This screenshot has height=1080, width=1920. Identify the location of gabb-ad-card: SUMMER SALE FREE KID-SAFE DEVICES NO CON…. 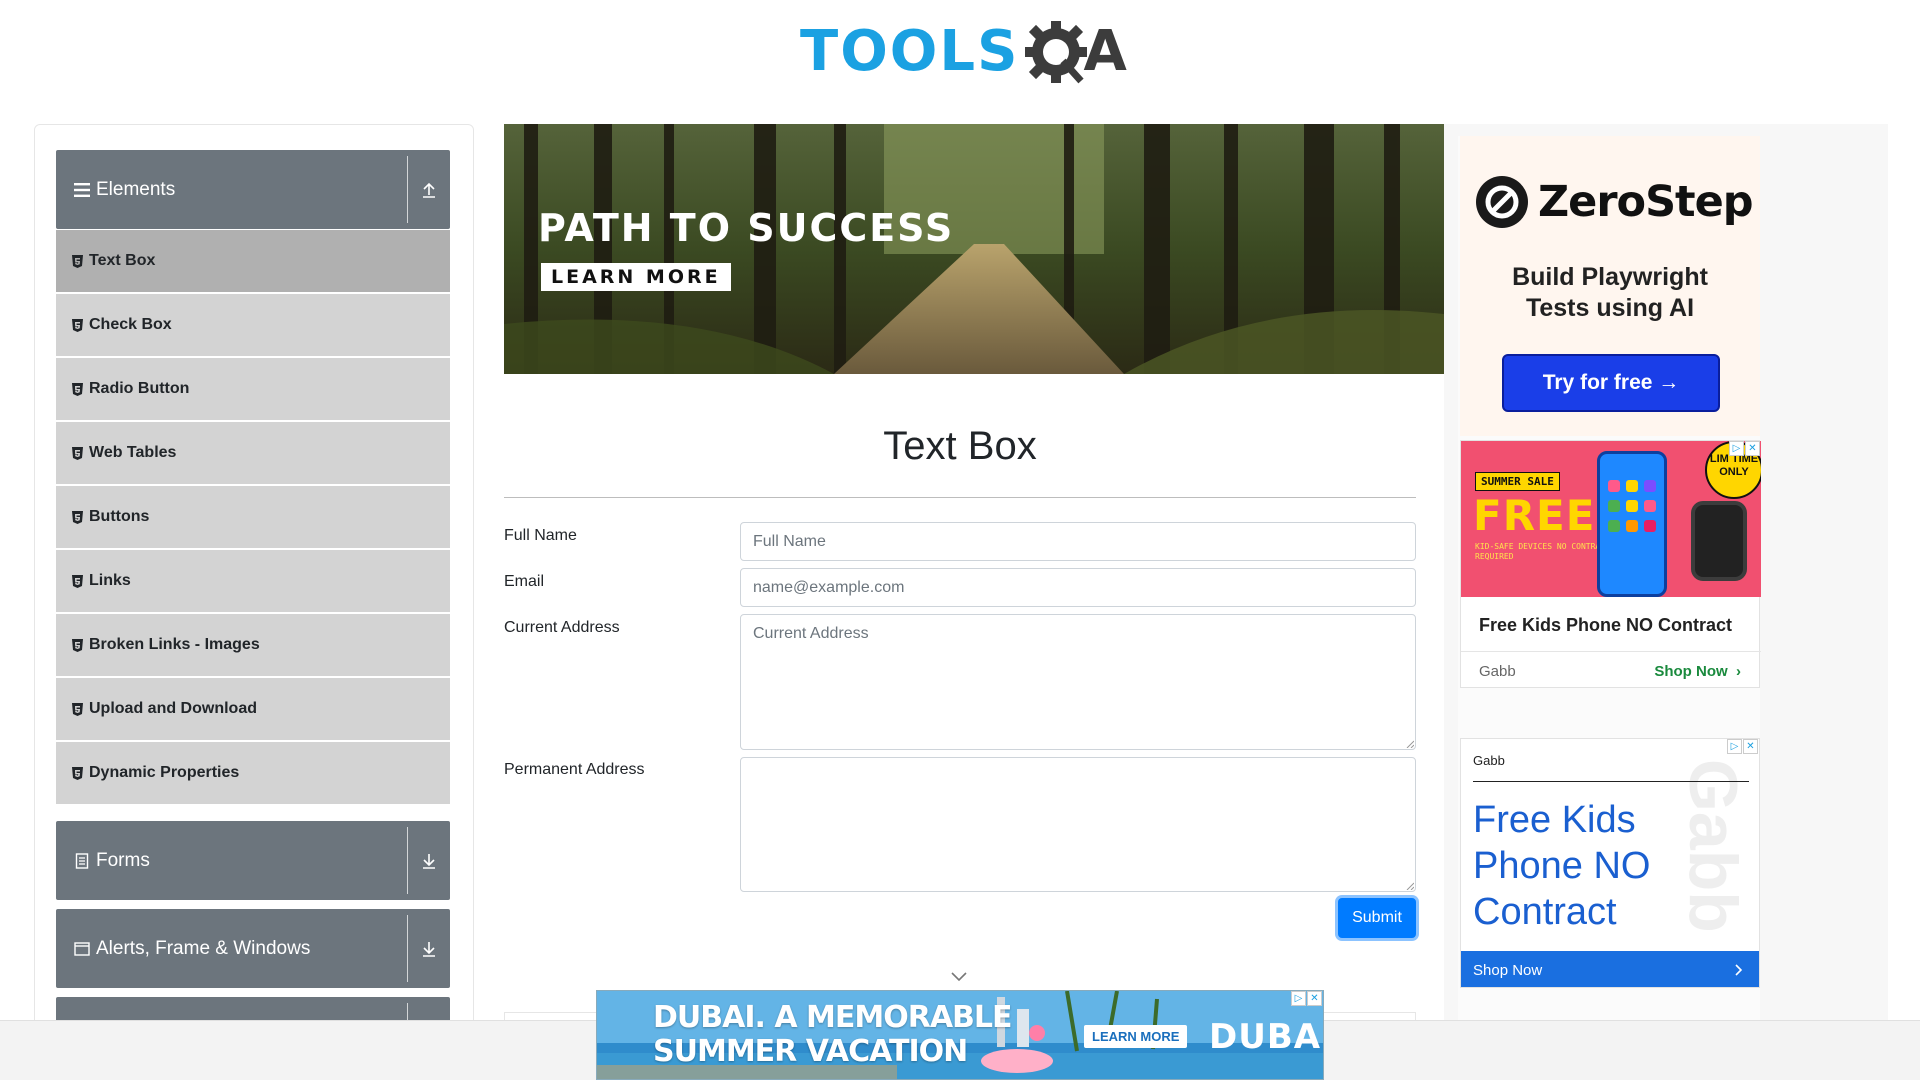
(1610, 564).